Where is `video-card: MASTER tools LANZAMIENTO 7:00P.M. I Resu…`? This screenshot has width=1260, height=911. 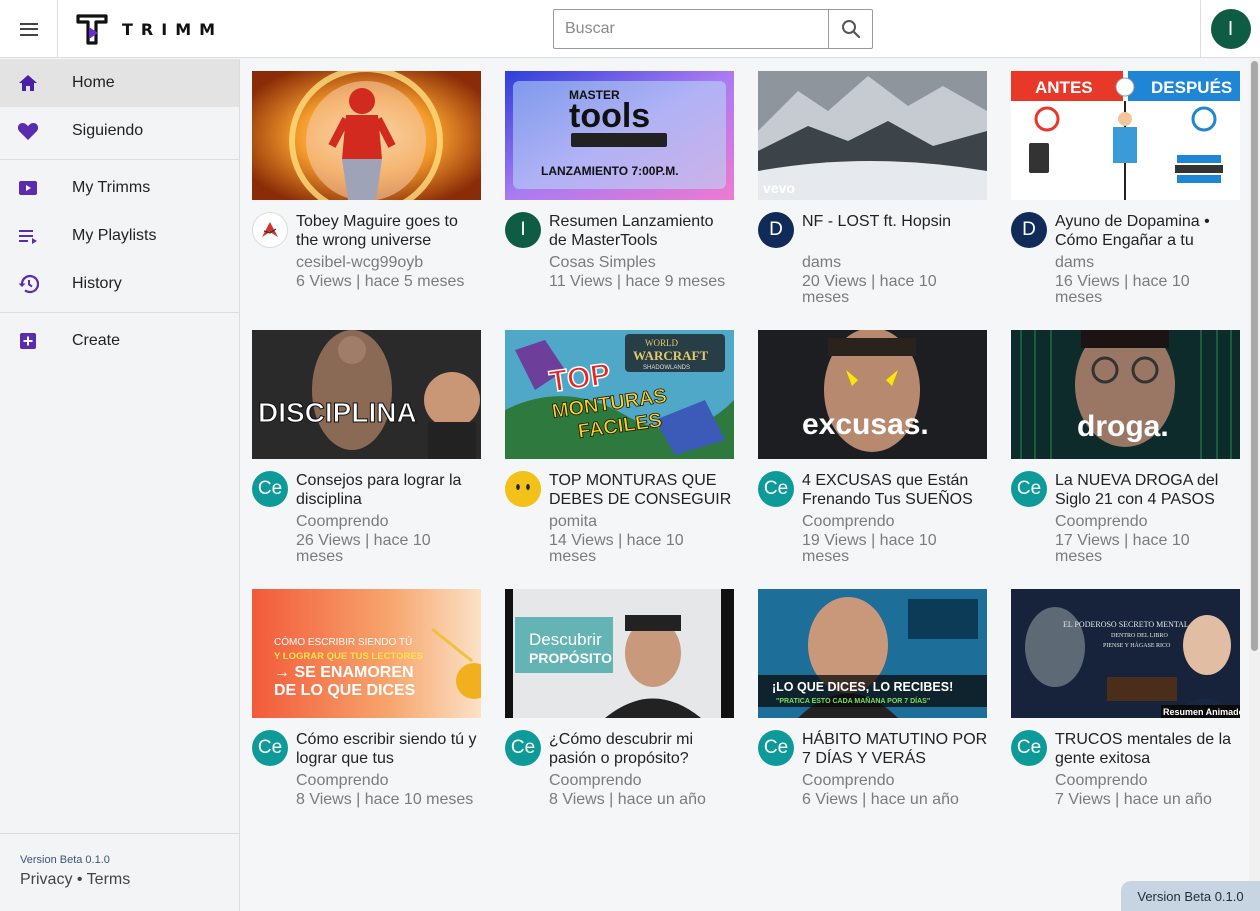 video-card: MASTER tools LANZAMIENTO 7:00P.M. I Resu… is located at coordinates (619, 191).